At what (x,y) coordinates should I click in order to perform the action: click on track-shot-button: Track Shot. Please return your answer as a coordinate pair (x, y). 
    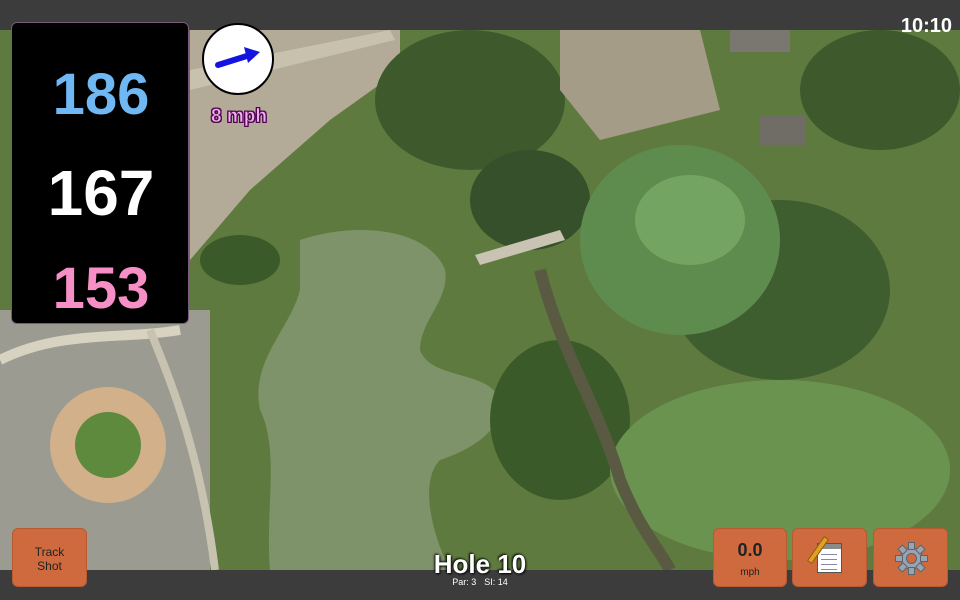
    Looking at the image, I should click on (49, 557).